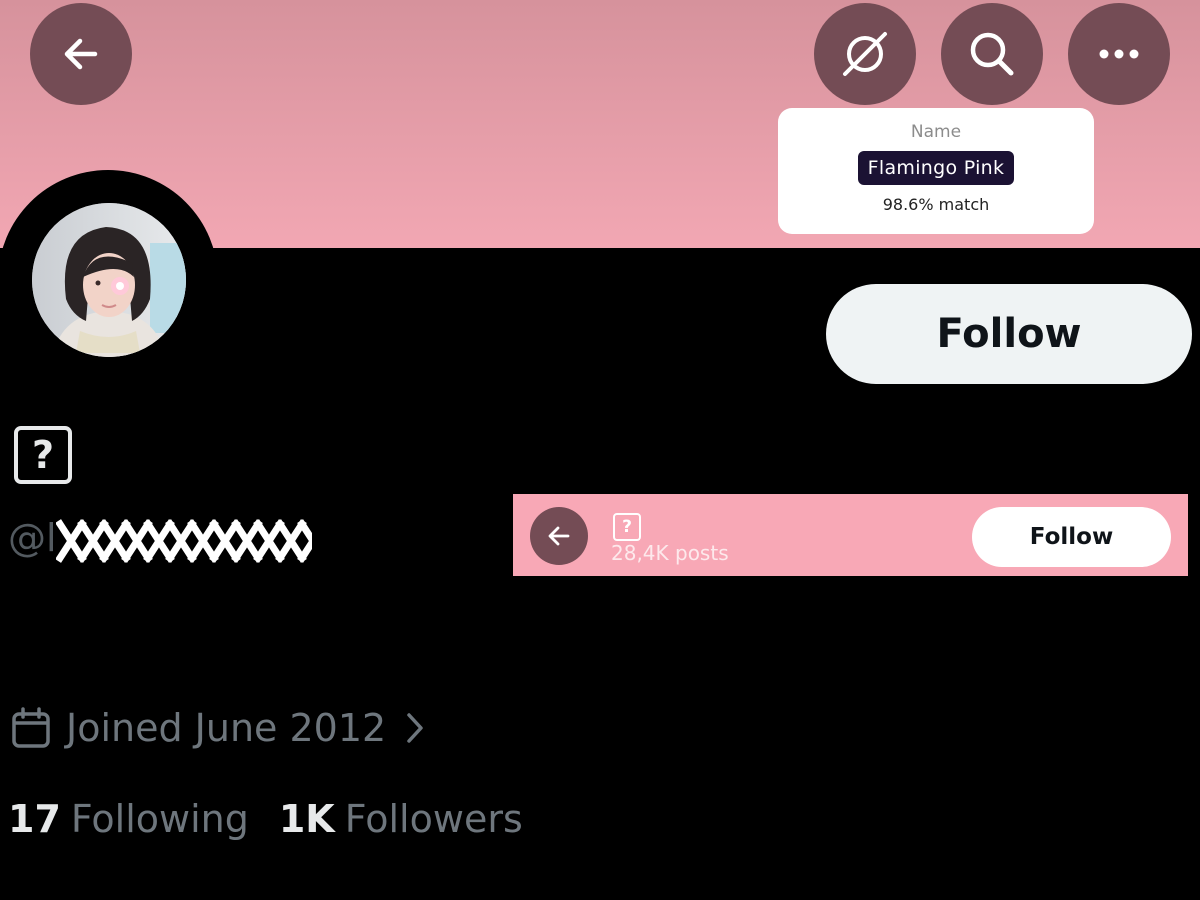 This screenshot has width=1200, height=900. What do you see at coordinates (159, 819) in the screenshot?
I see `following-label: Following` at bounding box center [159, 819].